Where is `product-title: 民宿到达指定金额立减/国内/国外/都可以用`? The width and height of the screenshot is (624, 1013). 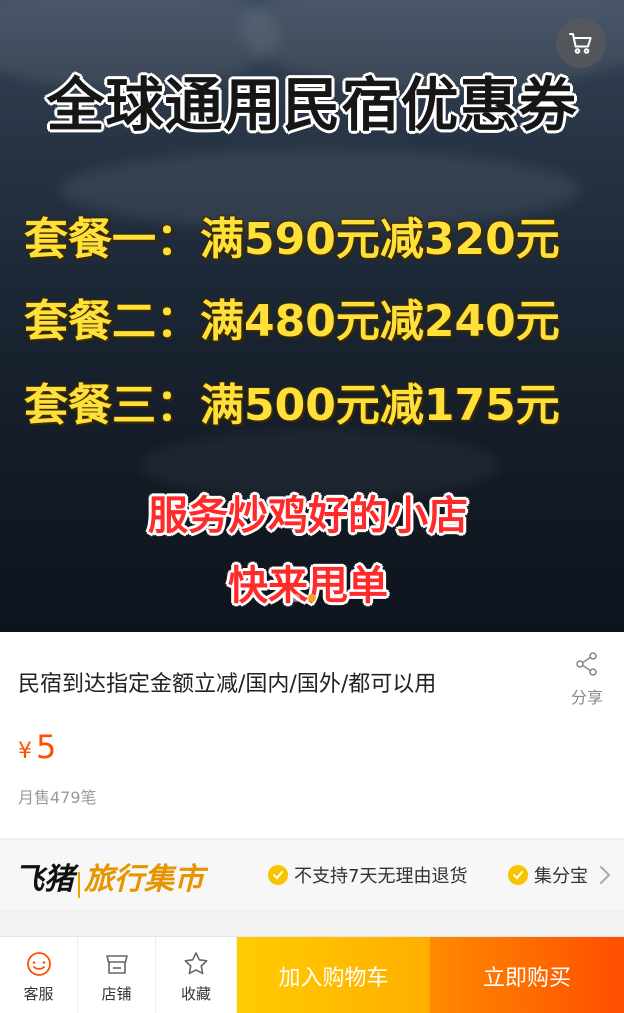
product-title: 民宿到达指定金额立减/国内/国外/都可以用 is located at coordinates (227, 684).